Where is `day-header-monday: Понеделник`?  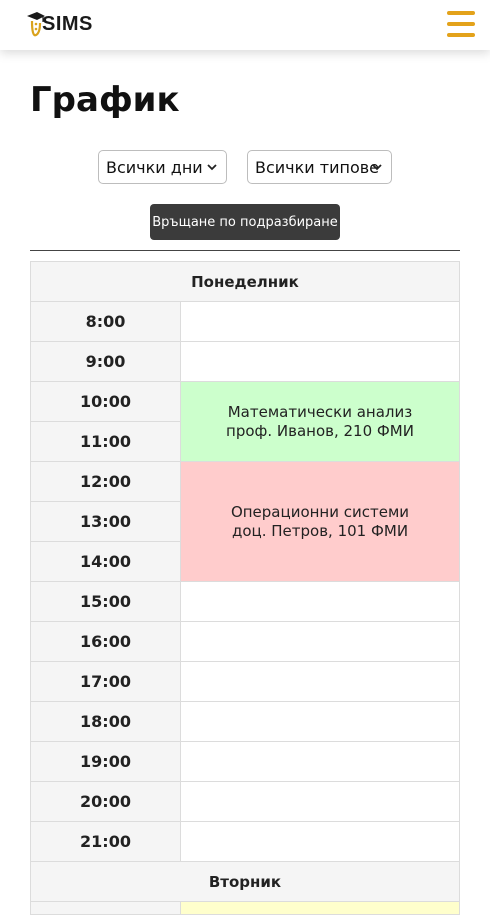
day-header-monday: Понеделник is located at coordinates (245, 281).